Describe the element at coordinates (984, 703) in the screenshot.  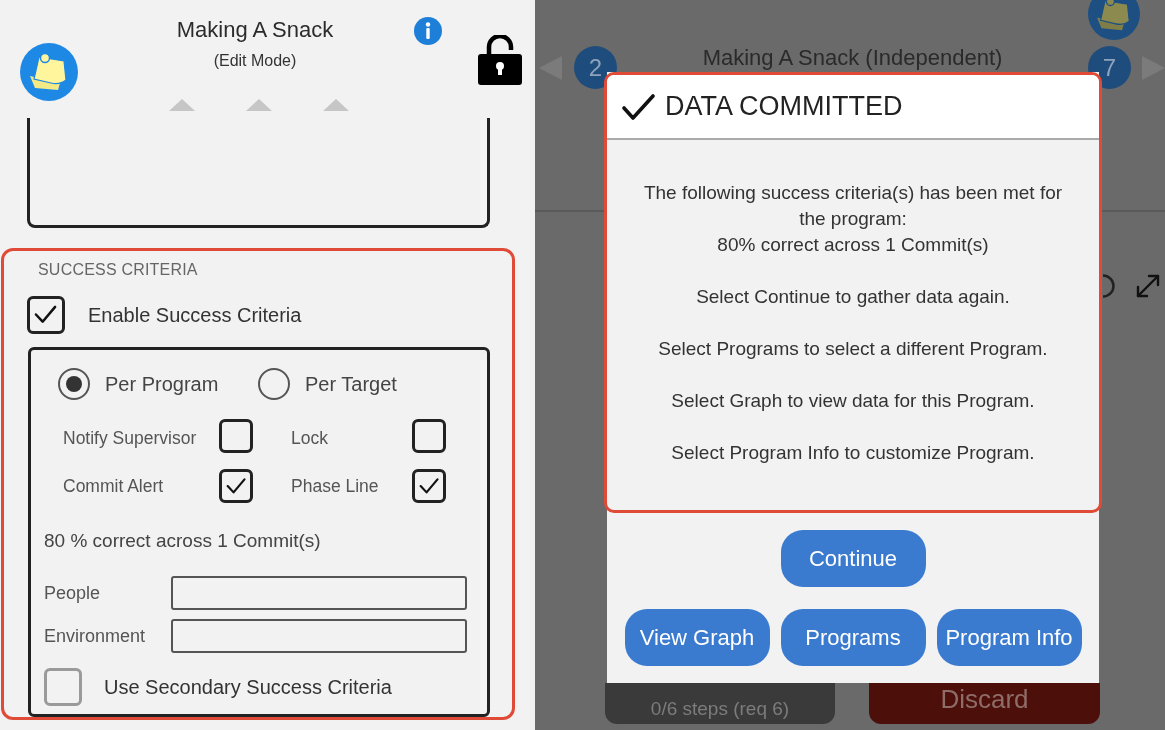
I see `discard-button: Discard` at that location.